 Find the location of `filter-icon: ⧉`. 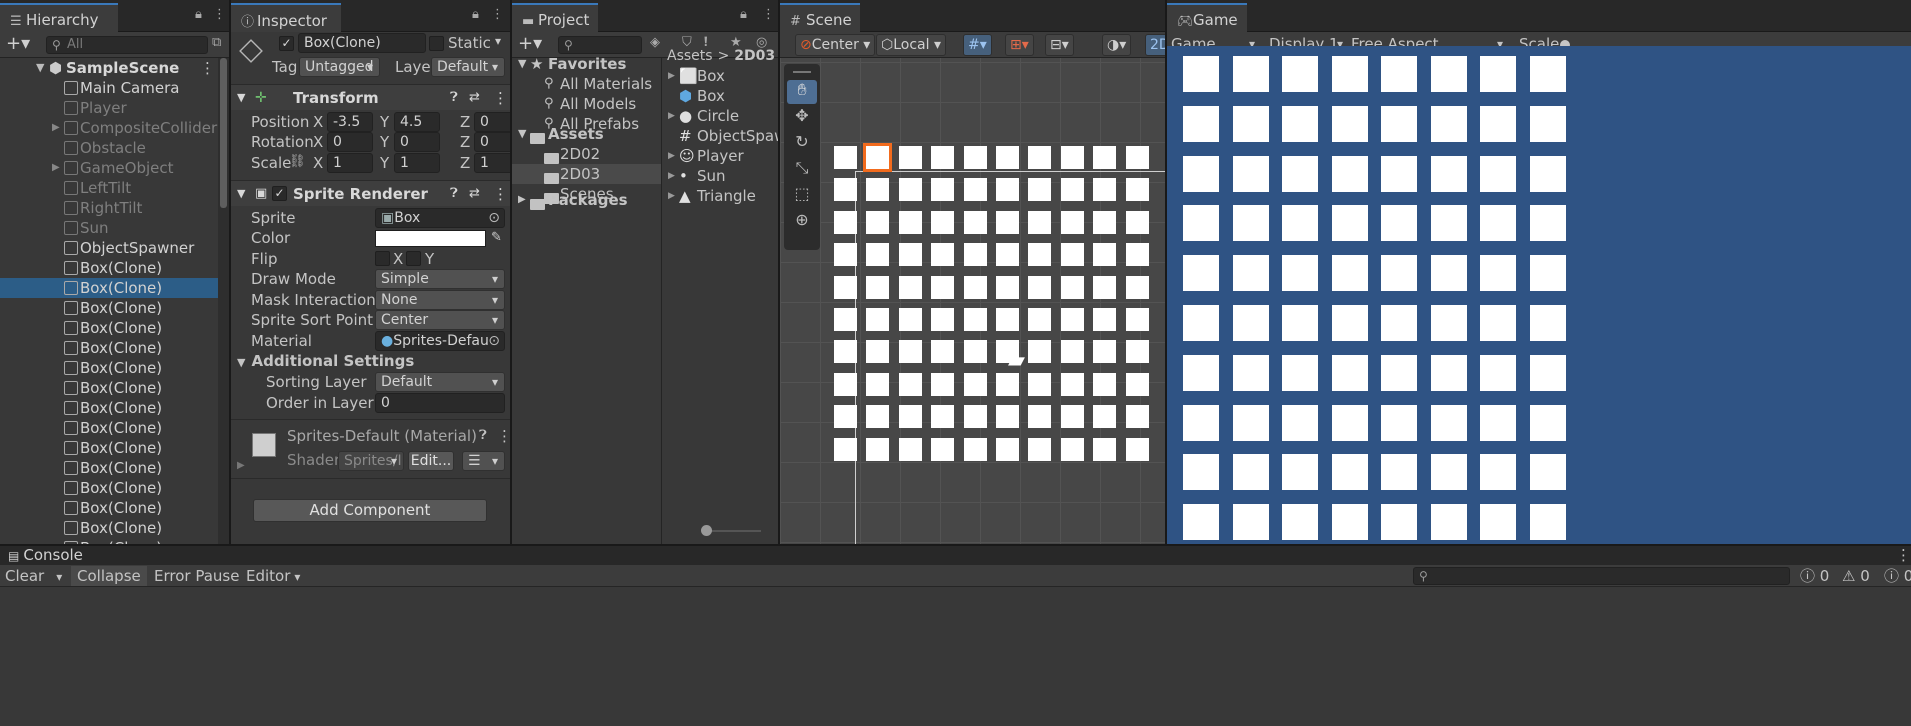

filter-icon: ⧉ is located at coordinates (216, 42).